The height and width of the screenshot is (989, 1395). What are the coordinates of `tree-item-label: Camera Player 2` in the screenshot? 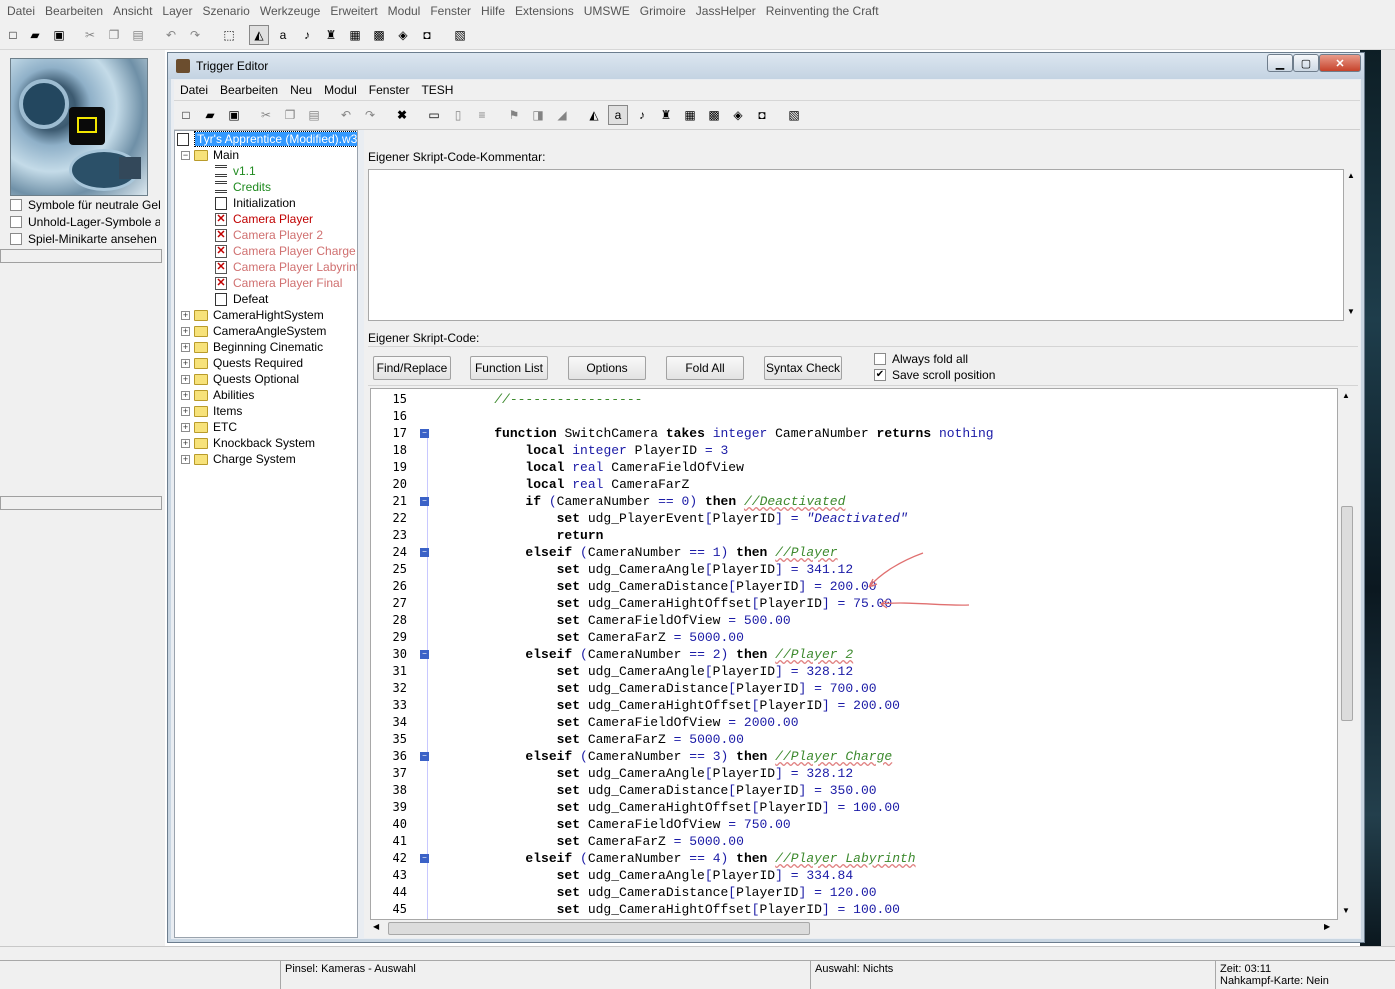 It's located at (278, 235).